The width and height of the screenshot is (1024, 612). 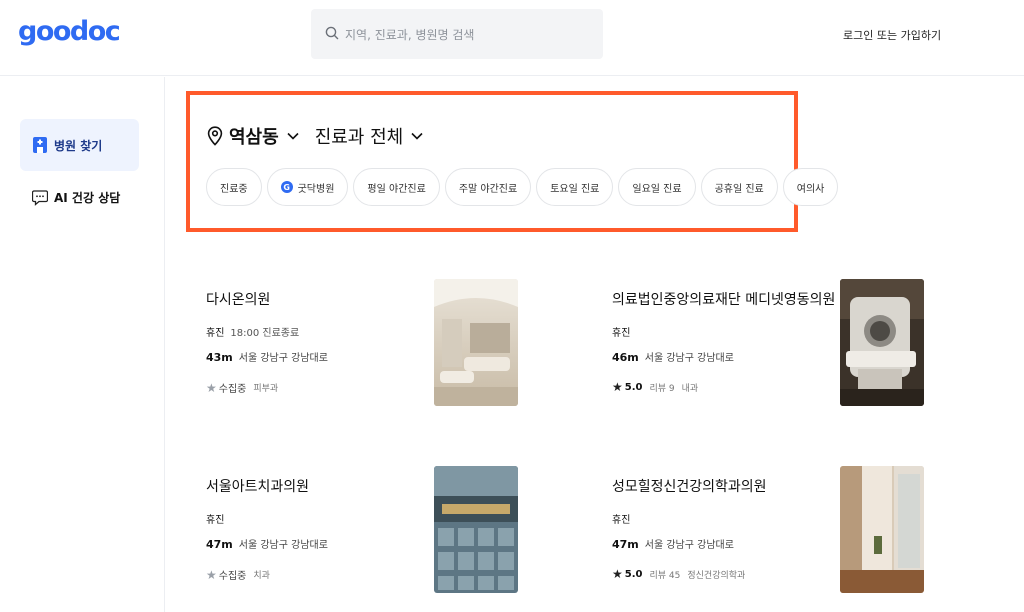 I want to click on chat-icon, so click(x=40, y=198).